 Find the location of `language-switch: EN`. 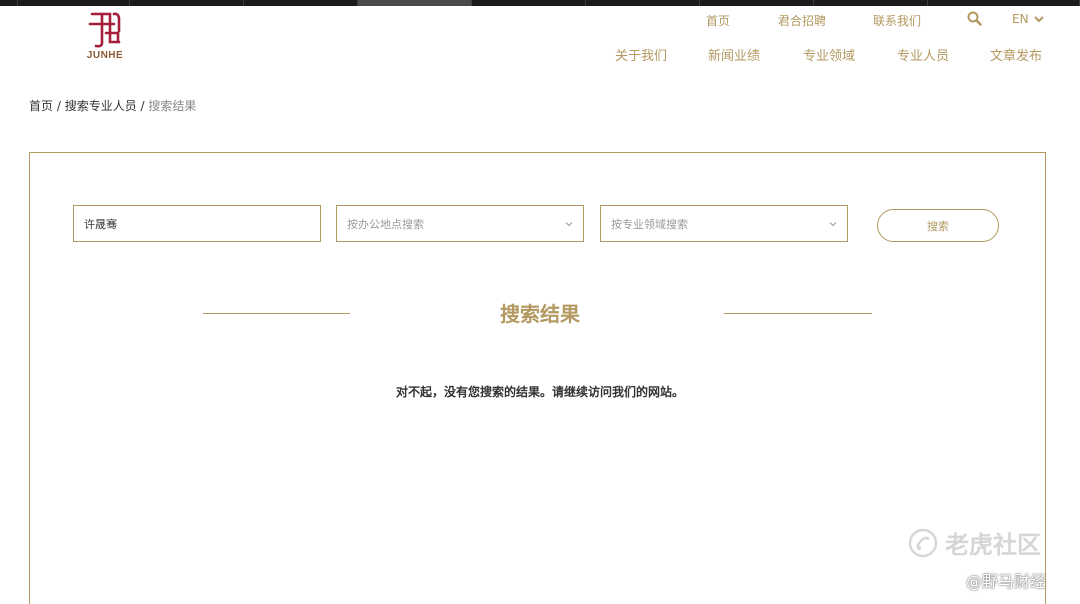

language-switch: EN is located at coordinates (1028, 19).